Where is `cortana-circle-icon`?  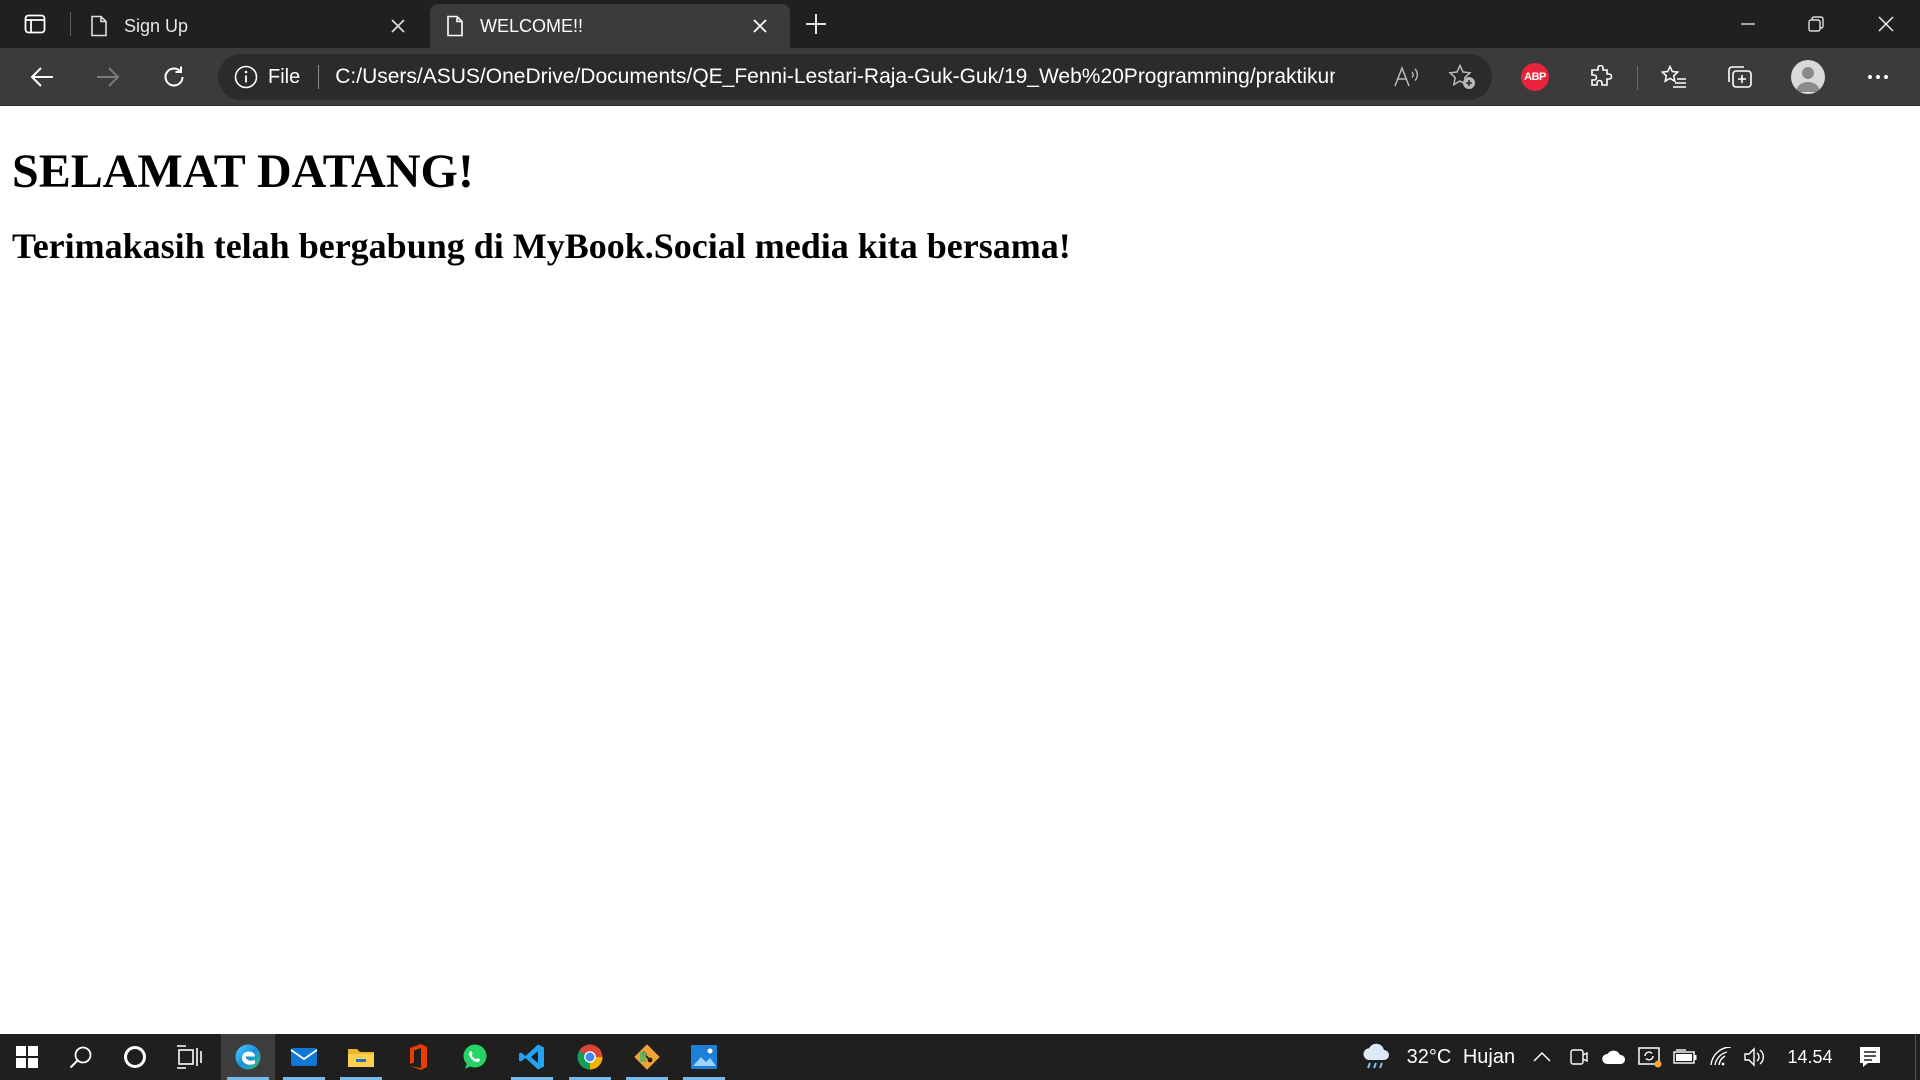
cortana-circle-icon is located at coordinates (135, 1057).